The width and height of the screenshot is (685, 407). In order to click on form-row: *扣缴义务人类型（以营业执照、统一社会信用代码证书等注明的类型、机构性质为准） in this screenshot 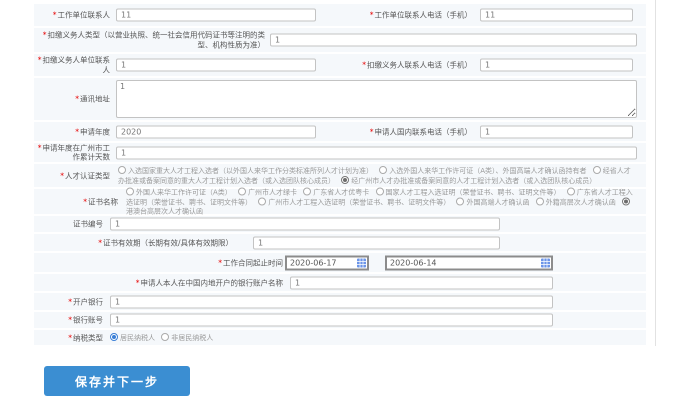, I will do `click(340, 40)`.